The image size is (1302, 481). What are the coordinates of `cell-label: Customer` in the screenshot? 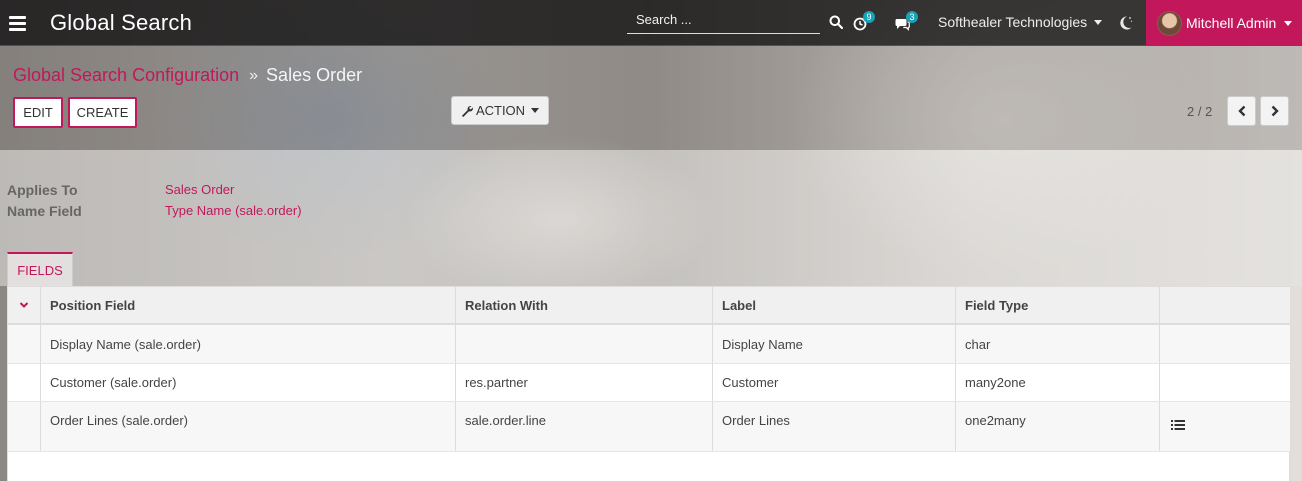 It's located at (834, 382).